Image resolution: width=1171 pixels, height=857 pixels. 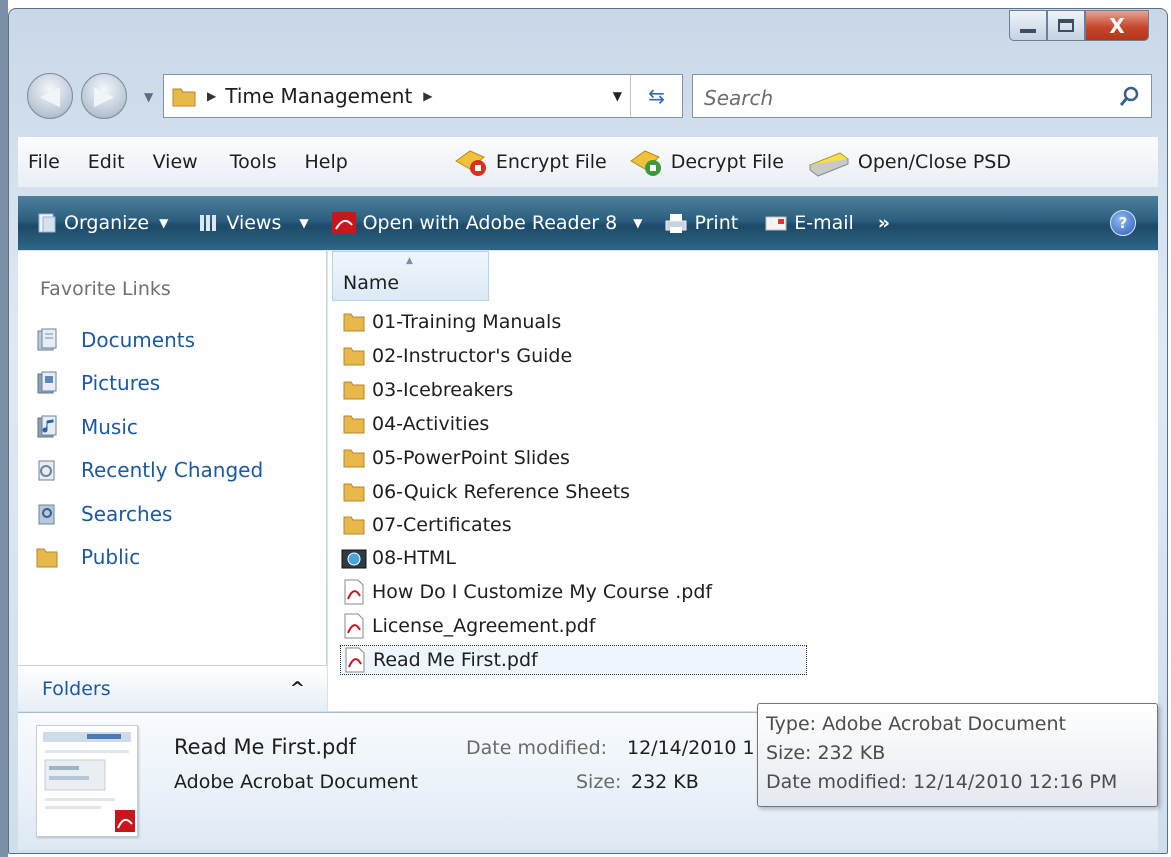 I want to click on nav-link-music: Music, so click(x=86, y=427).